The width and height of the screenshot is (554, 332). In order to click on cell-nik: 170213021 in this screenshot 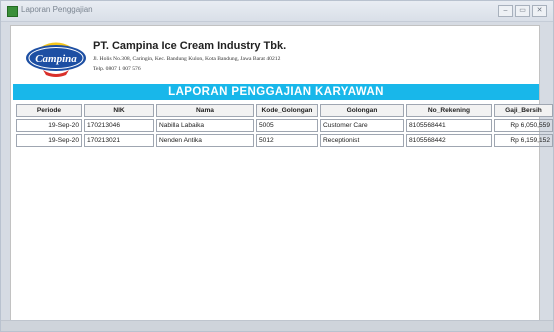, I will do `click(119, 140)`.